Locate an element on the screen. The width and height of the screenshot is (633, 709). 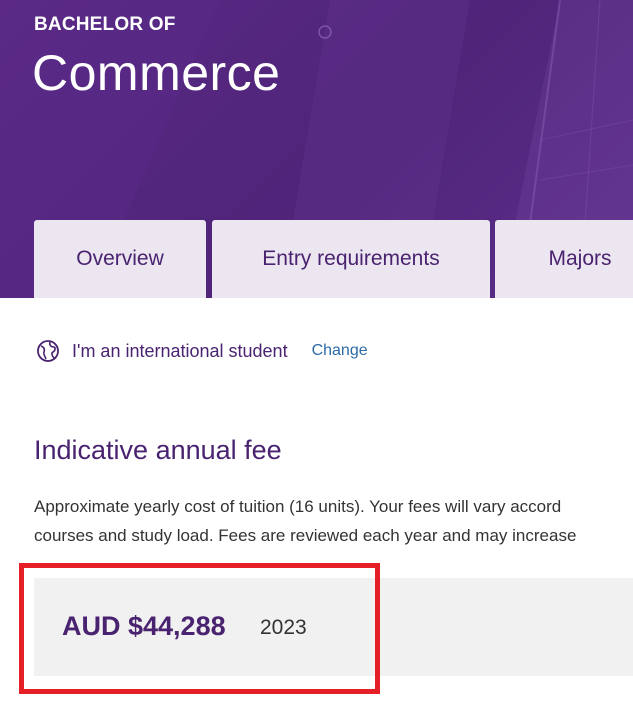
page-title: Commerce is located at coordinates (156, 73).